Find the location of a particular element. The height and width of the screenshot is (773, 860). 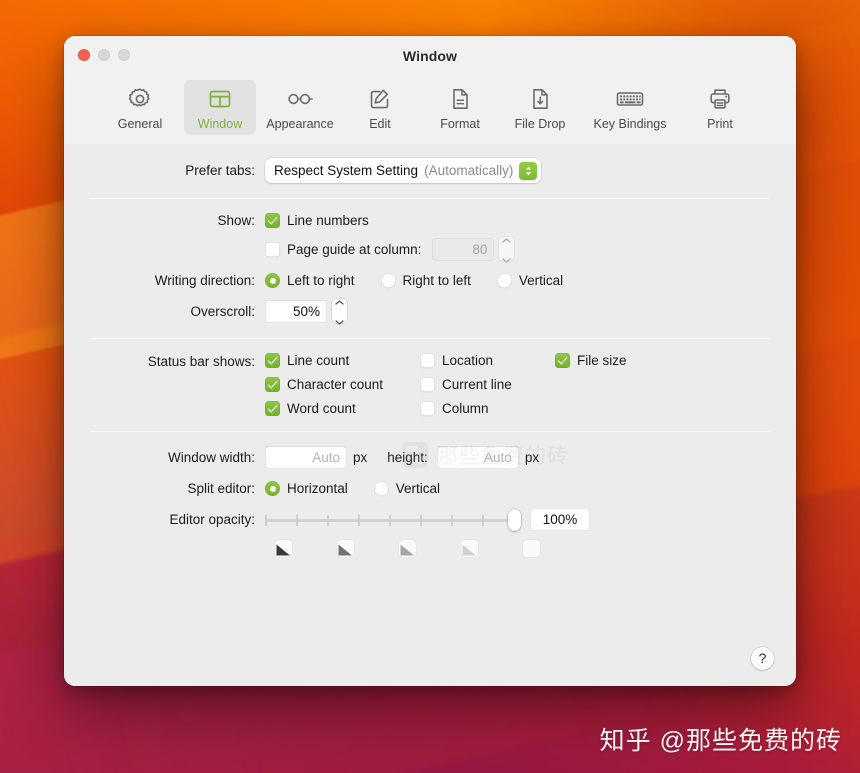

radio-left-to-right-dot is located at coordinates (272, 280).